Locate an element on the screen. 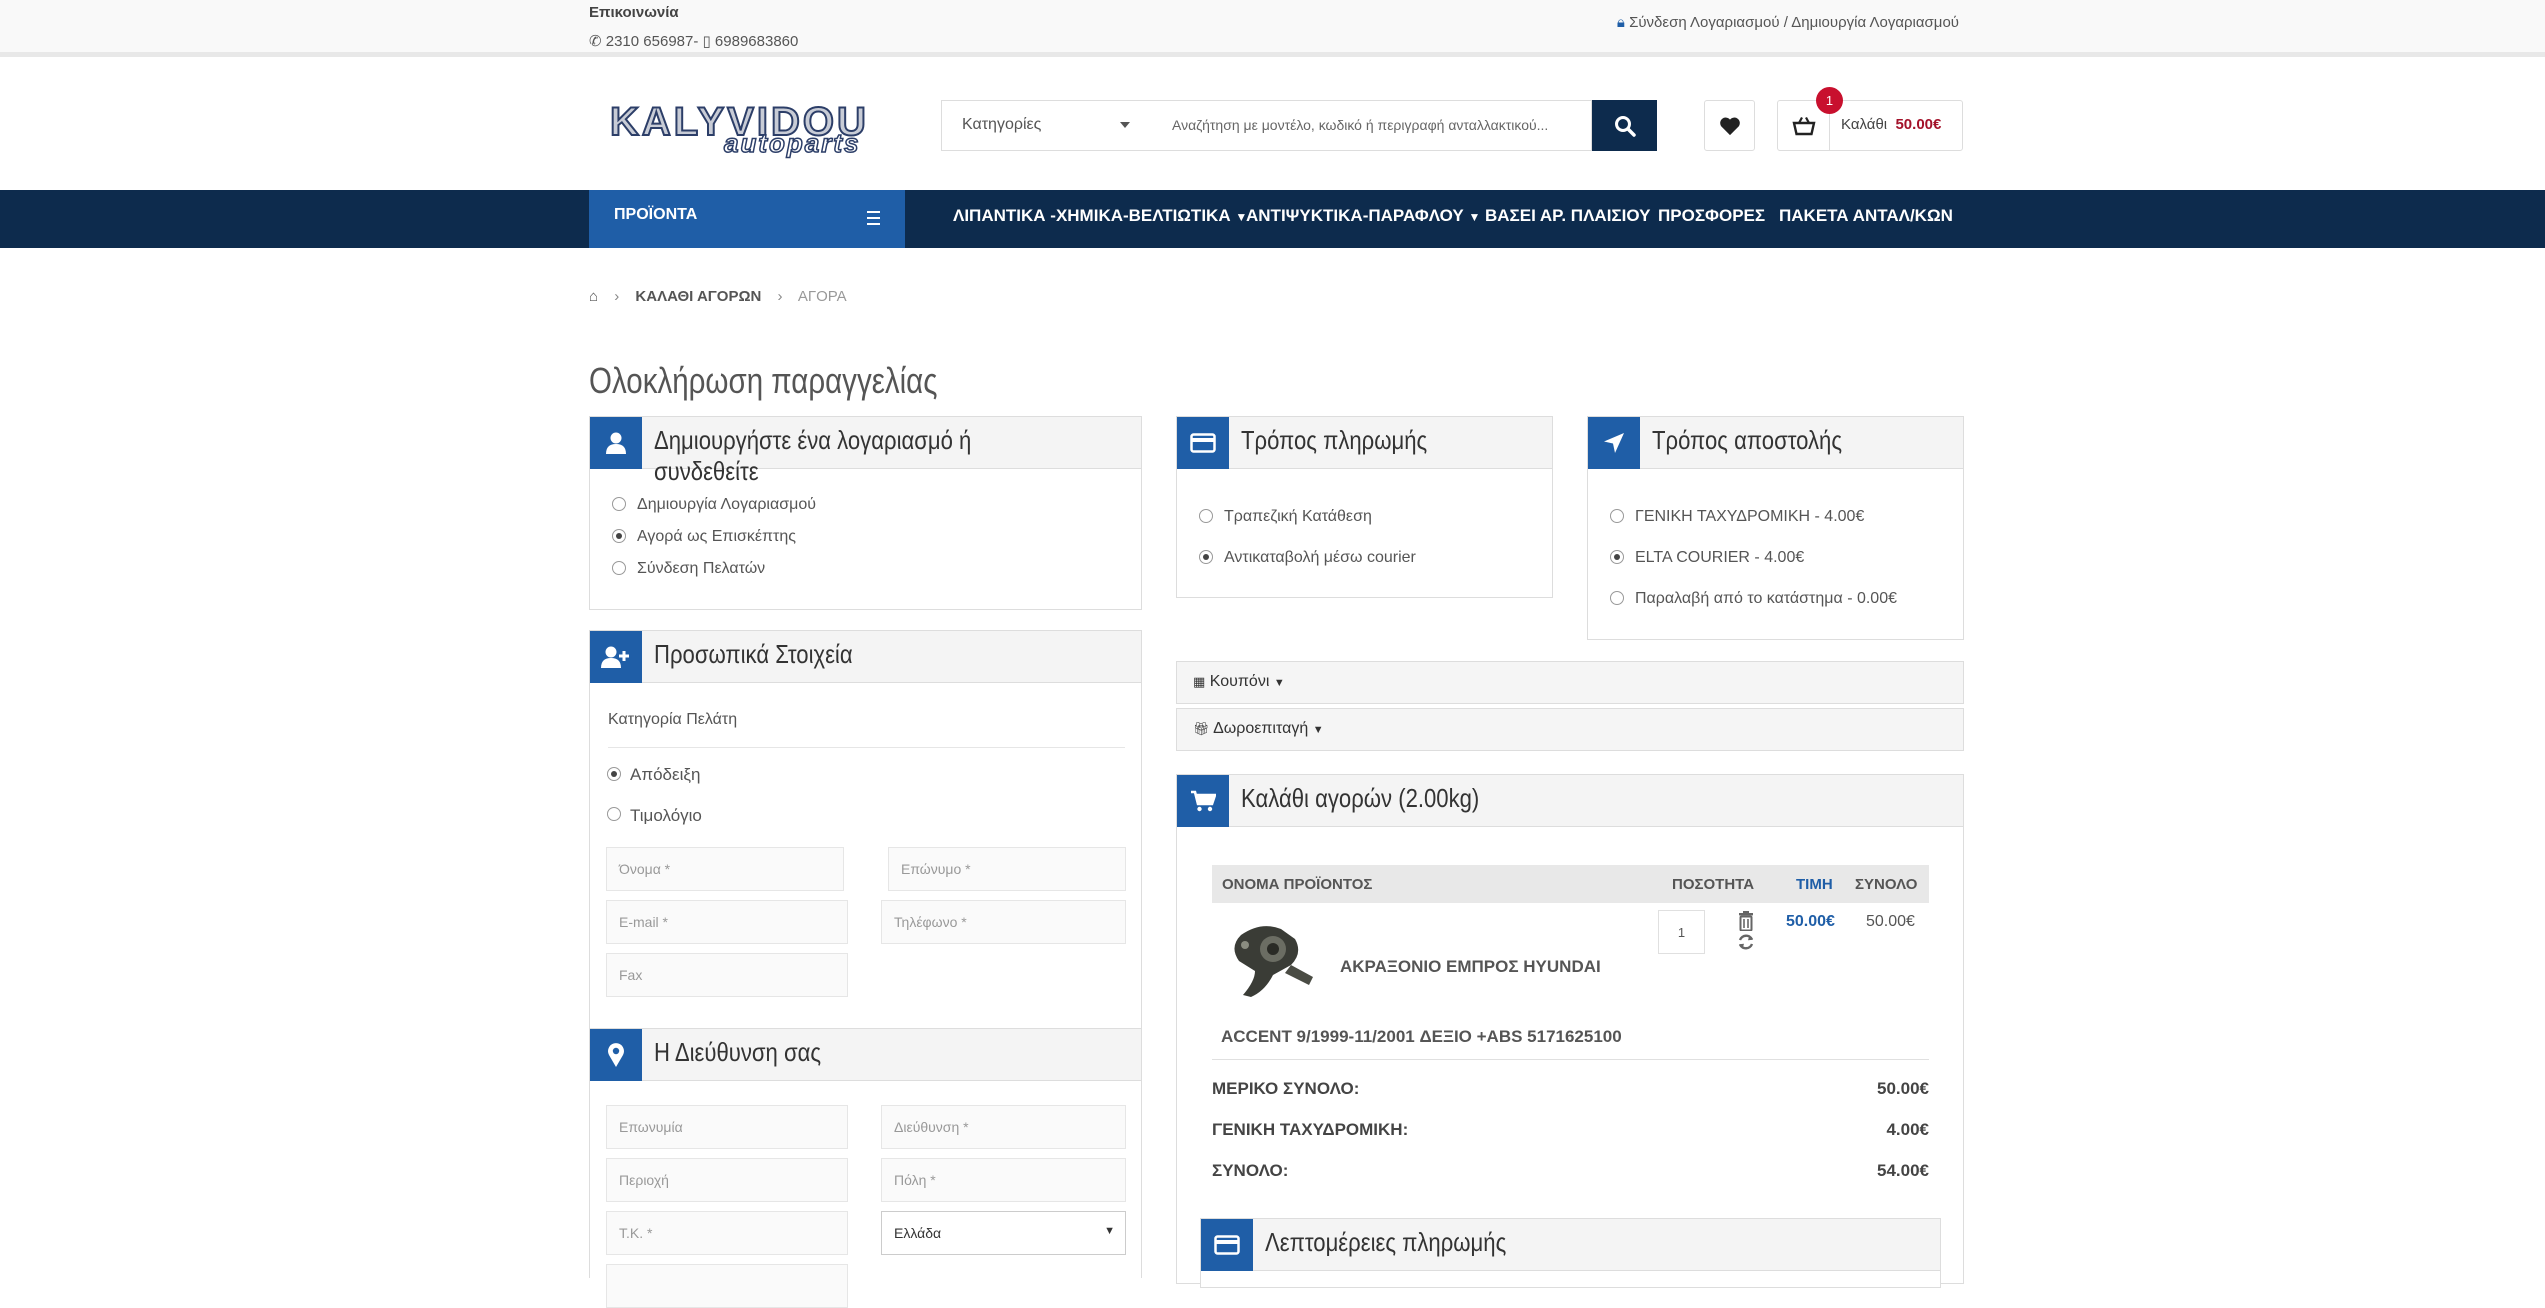 This screenshot has width=2545, height=1308. category-select-label: Κατηγορίες is located at coordinates (1002, 124).